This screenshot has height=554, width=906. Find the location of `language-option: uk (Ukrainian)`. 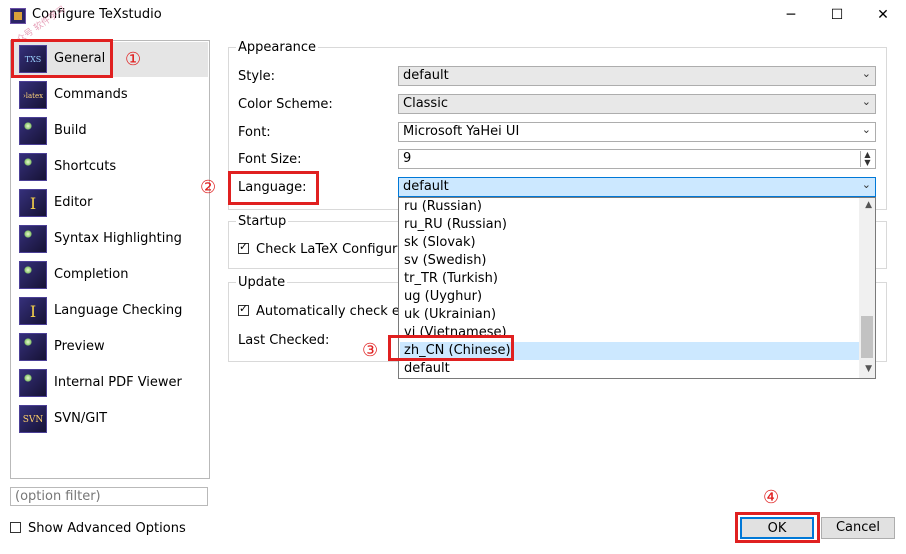

language-option: uk (Ukrainian) is located at coordinates (631, 315).